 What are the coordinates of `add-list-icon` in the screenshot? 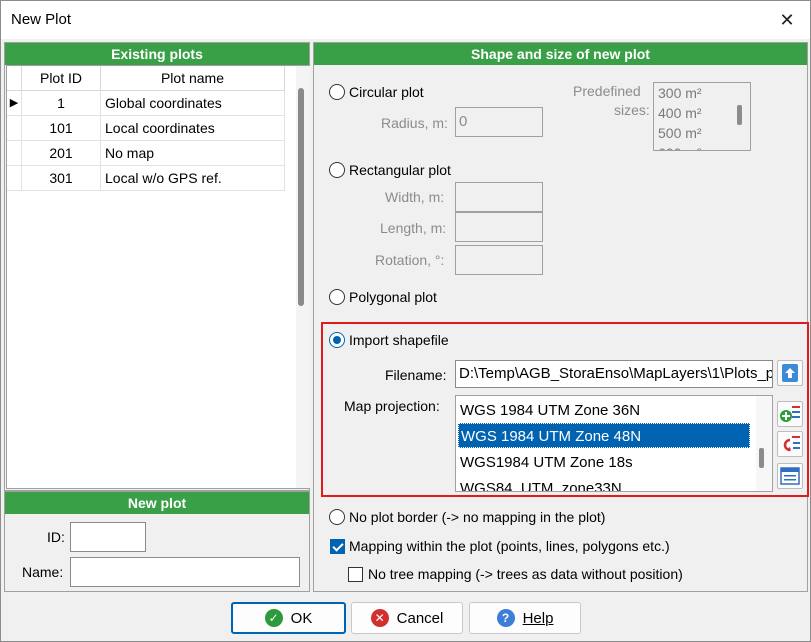 It's located at (790, 414).